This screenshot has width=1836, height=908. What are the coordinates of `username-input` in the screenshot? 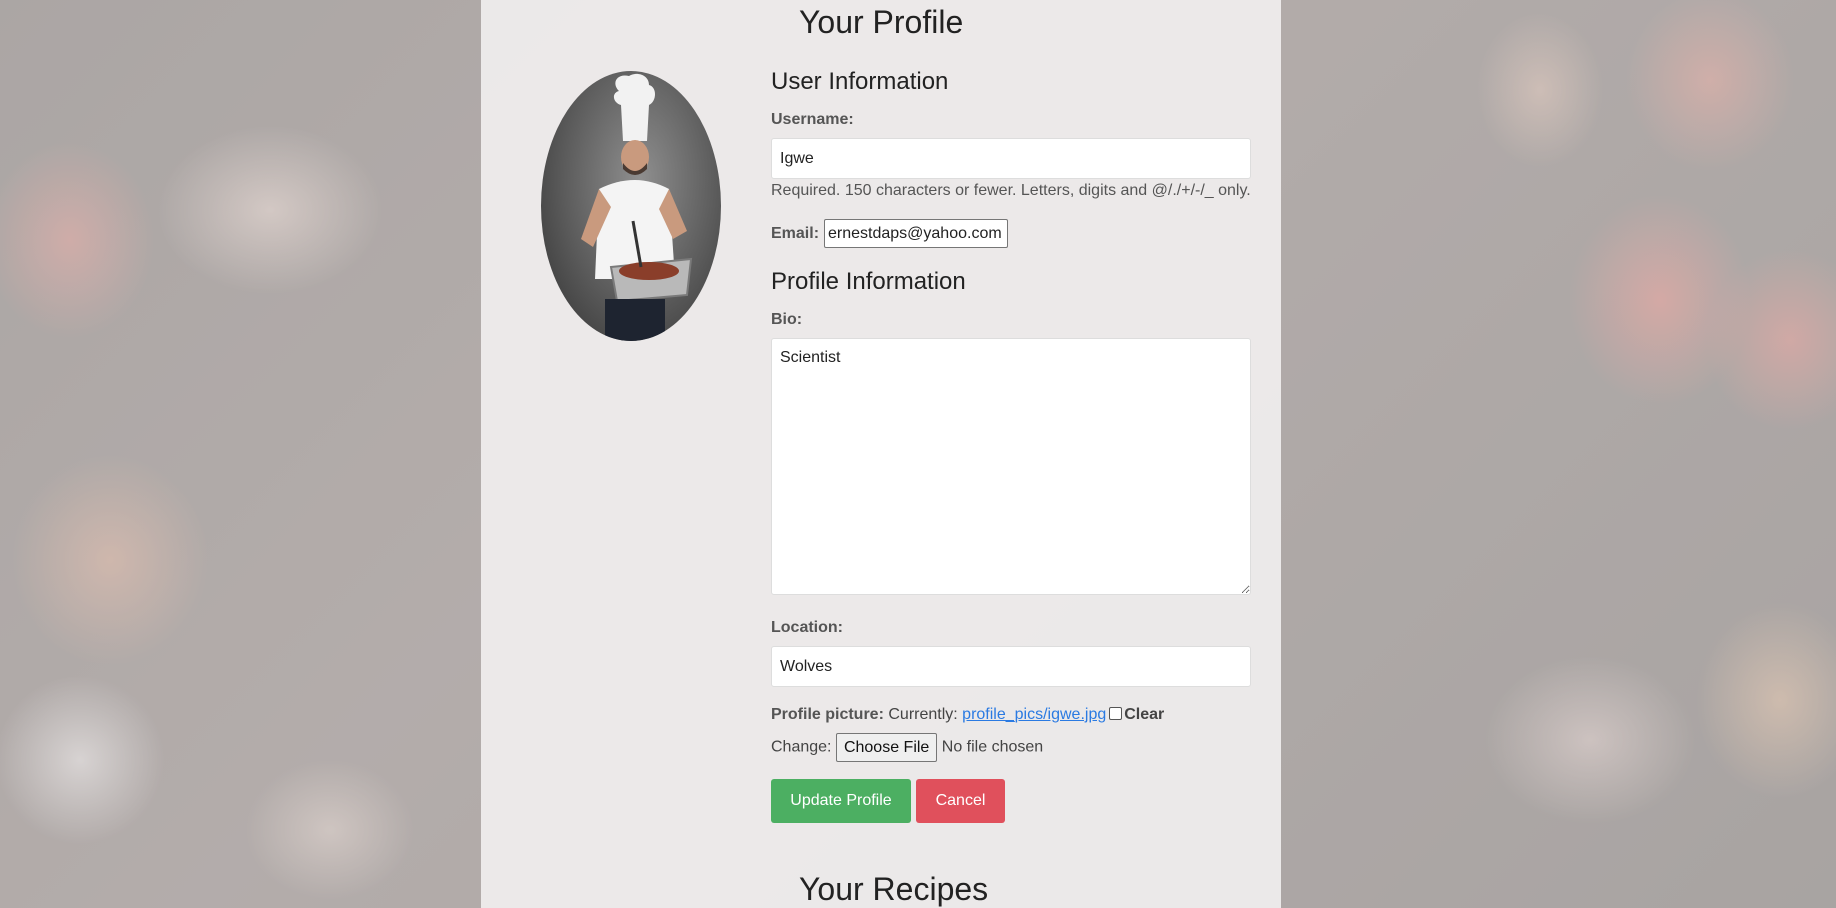 It's located at (1011, 158).